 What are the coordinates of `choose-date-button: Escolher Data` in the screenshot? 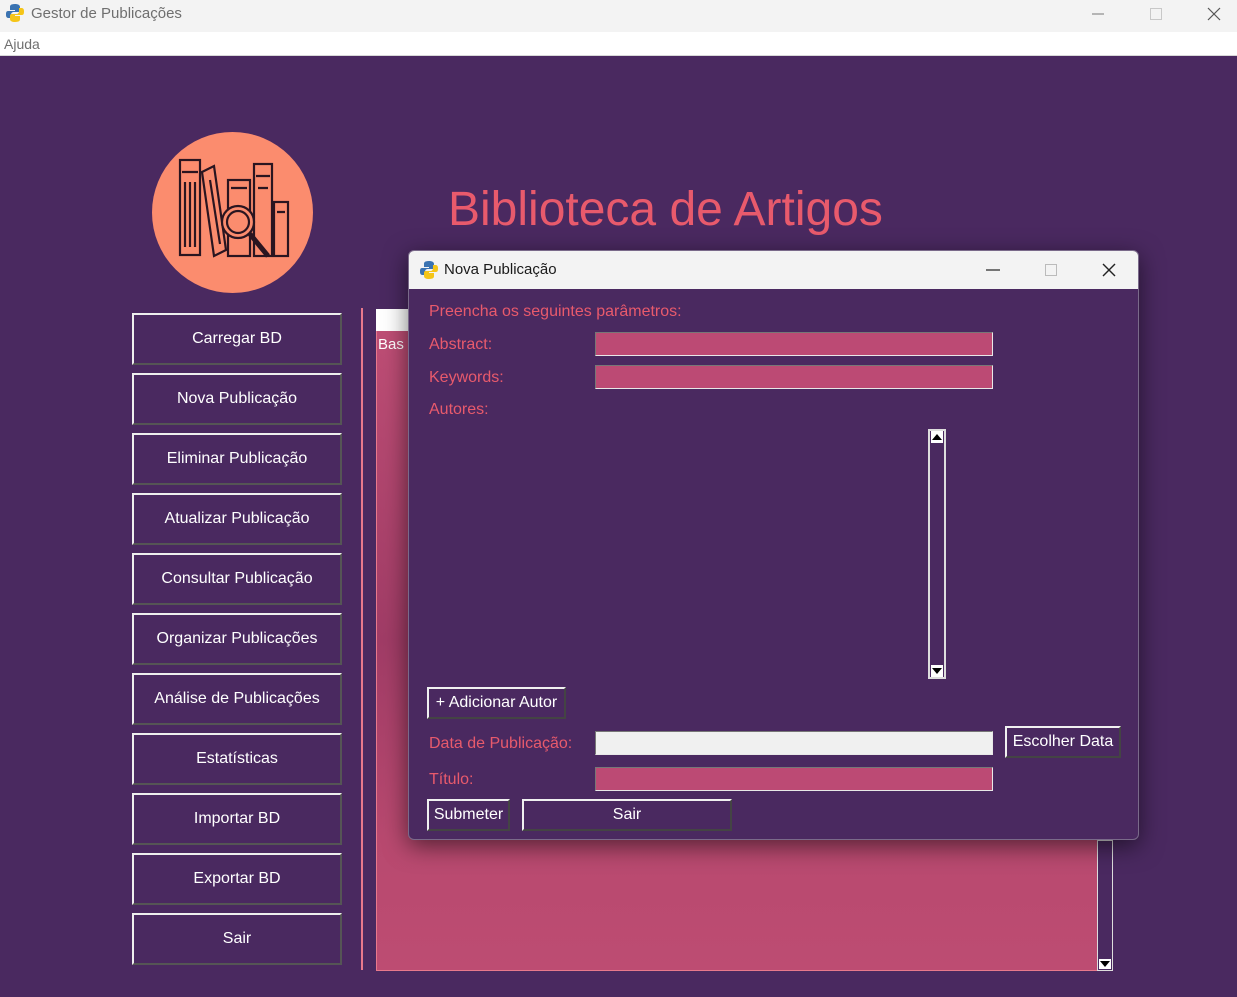 It's located at (1063, 742).